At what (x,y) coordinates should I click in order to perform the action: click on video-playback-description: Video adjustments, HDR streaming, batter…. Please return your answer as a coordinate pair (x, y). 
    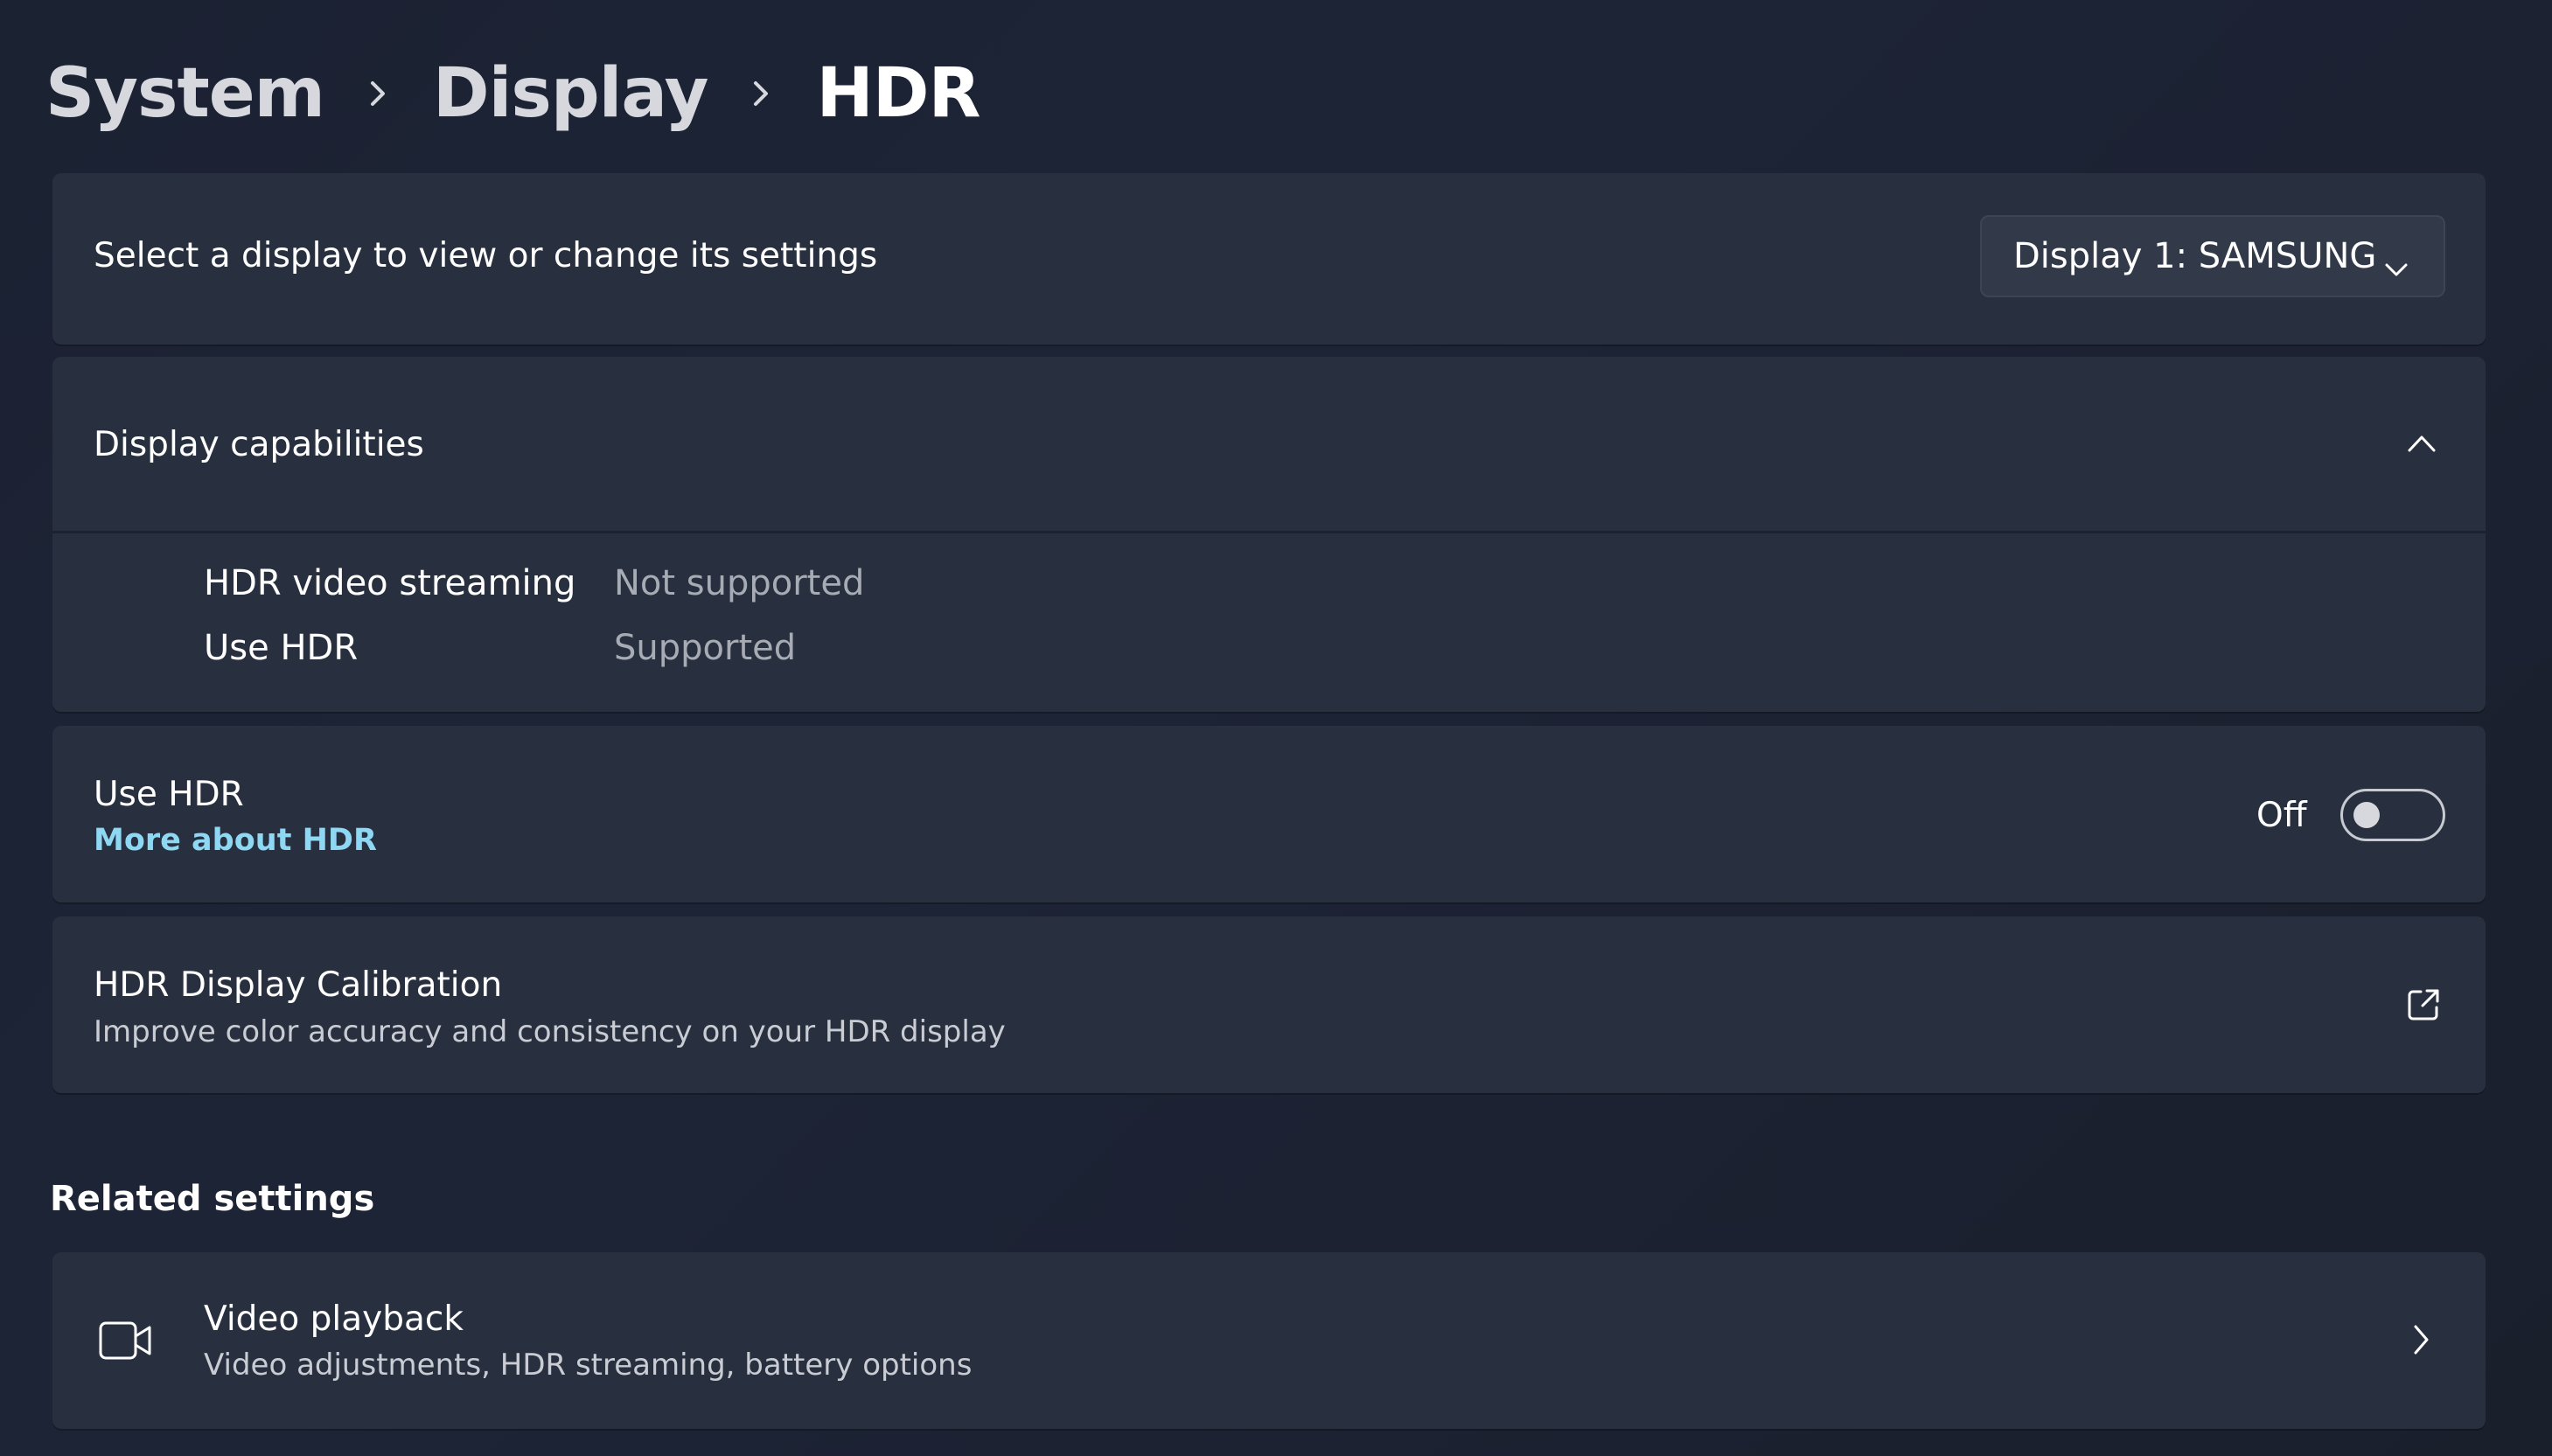
    Looking at the image, I should click on (588, 1365).